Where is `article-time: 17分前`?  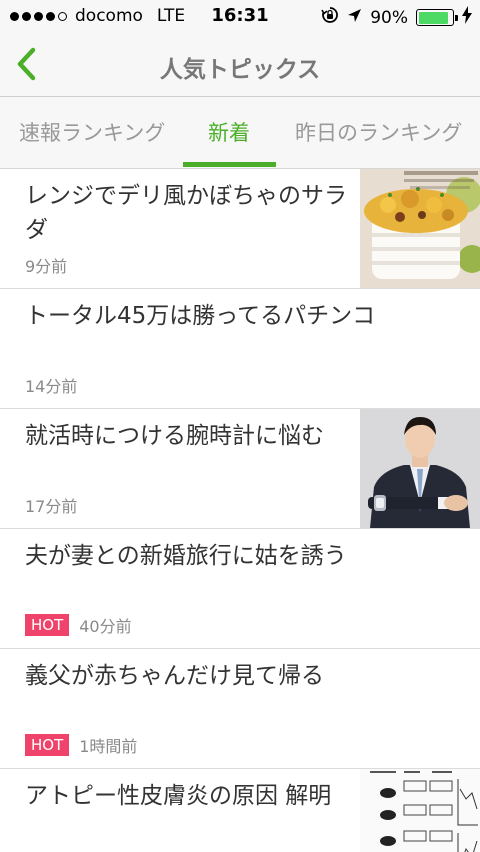
article-time: 17分前 is located at coordinates (51, 506).